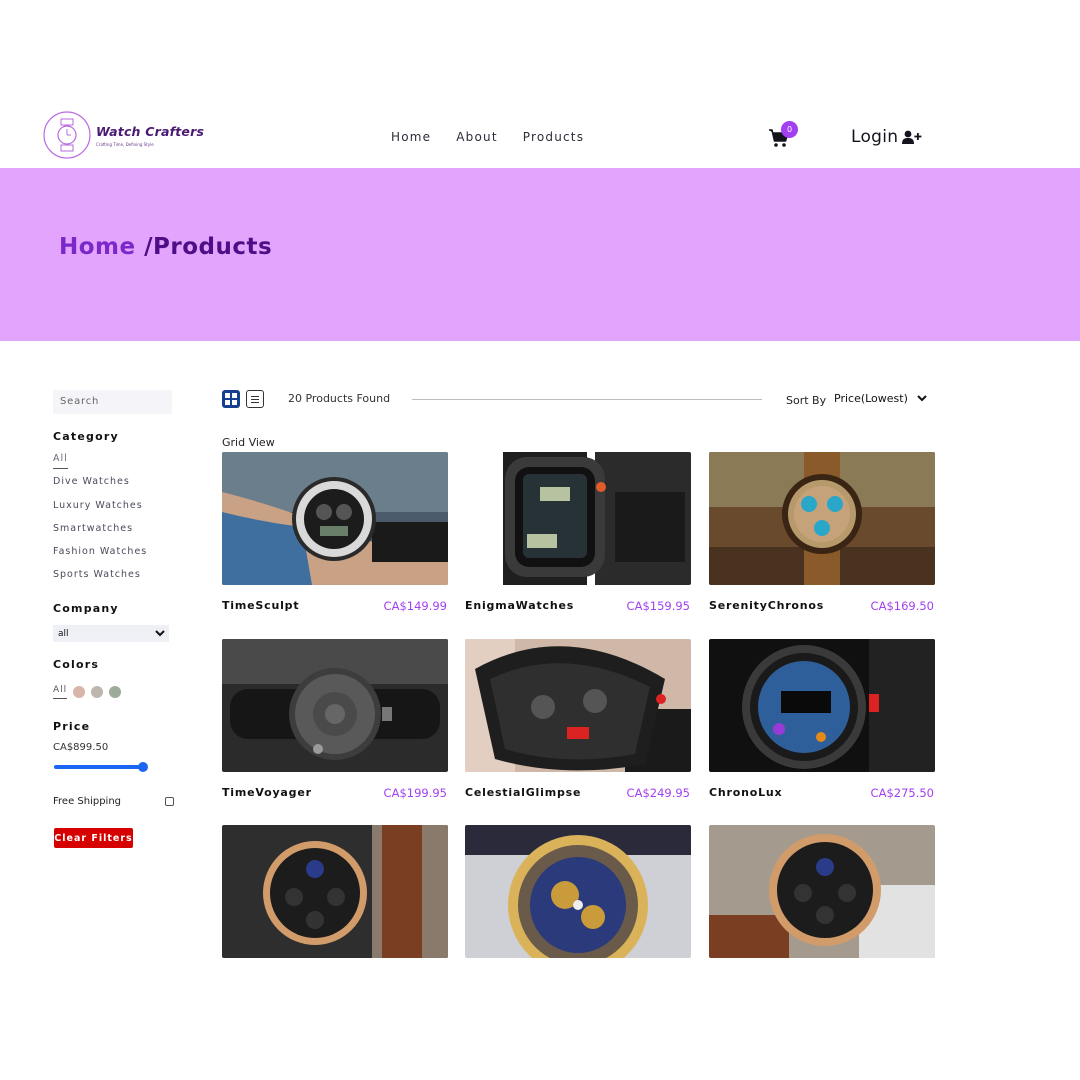 The image size is (1080, 1080). I want to click on product-card: EnigmaWatches CA$159.95, so click(578, 532).